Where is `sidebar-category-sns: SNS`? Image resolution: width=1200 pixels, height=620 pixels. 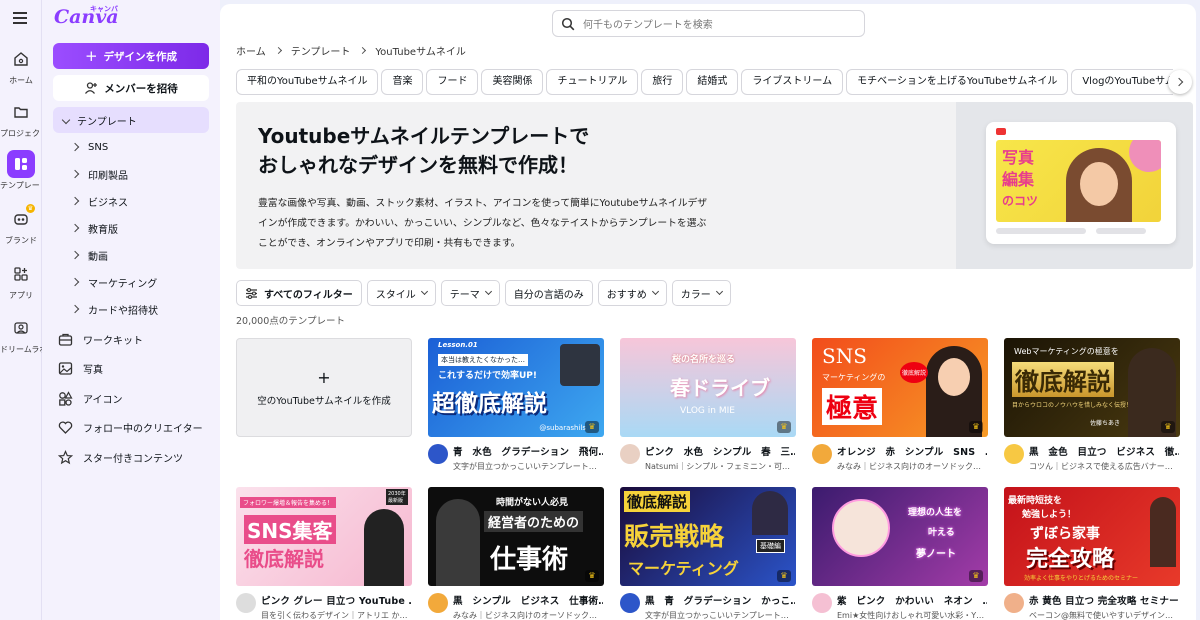
sidebar-category-sns: SNS is located at coordinates (89, 147).